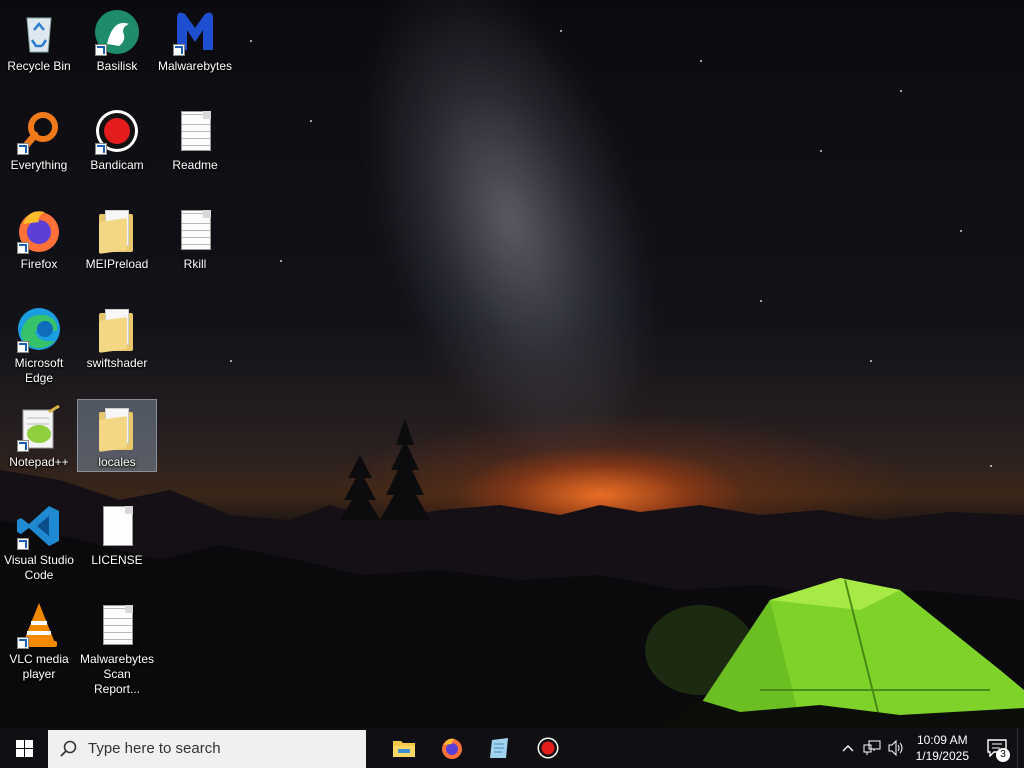 This screenshot has height=768, width=1024. I want to click on taskbar-clock: 10:09 AM 1/19/2025, so click(942, 748).